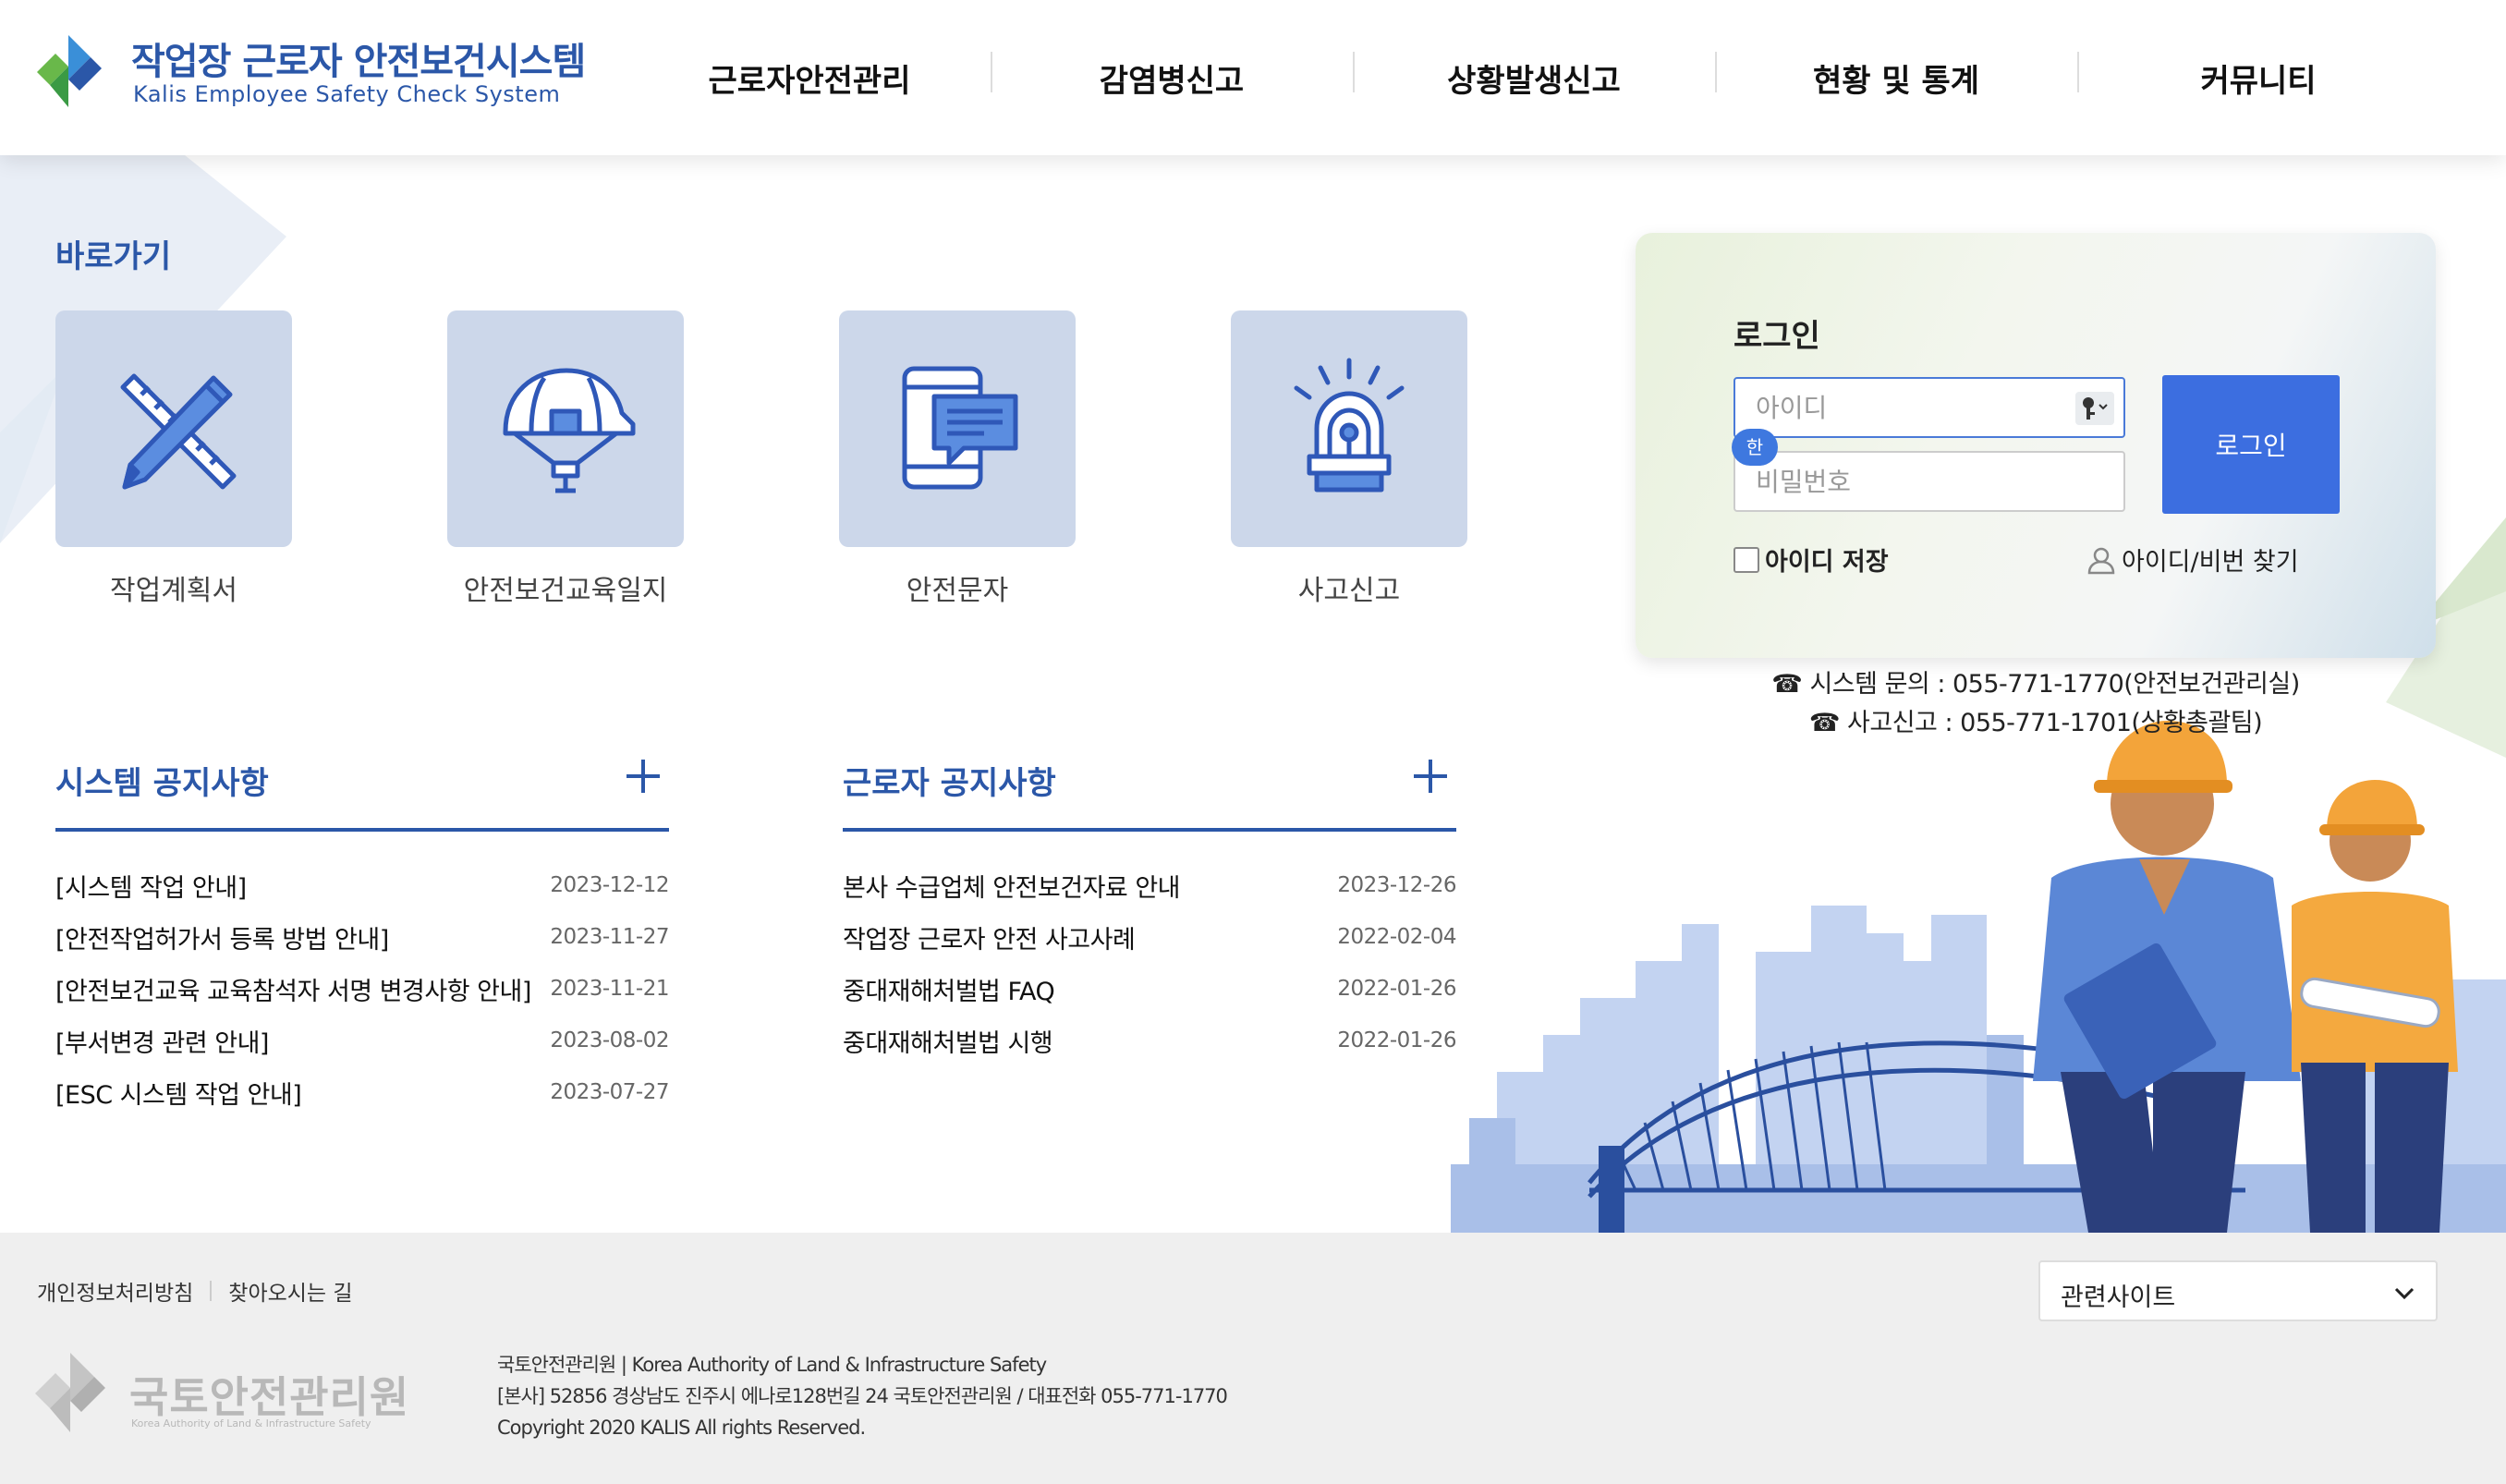 This screenshot has width=2506, height=1484. Describe the element at coordinates (1012, 888) in the screenshot. I see `notice-title: 본사 수급업체 안전보건자료 안내` at that location.